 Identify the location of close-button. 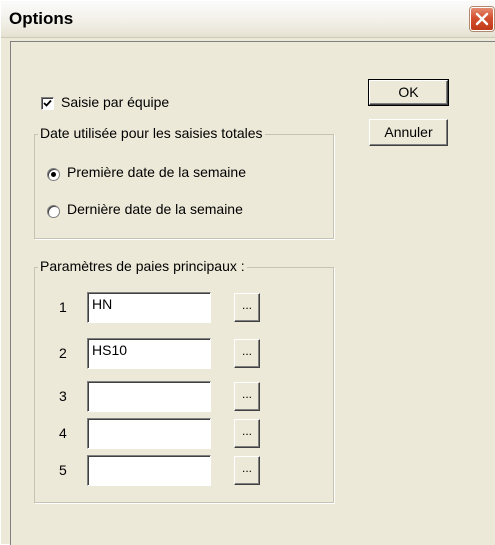
(482, 19).